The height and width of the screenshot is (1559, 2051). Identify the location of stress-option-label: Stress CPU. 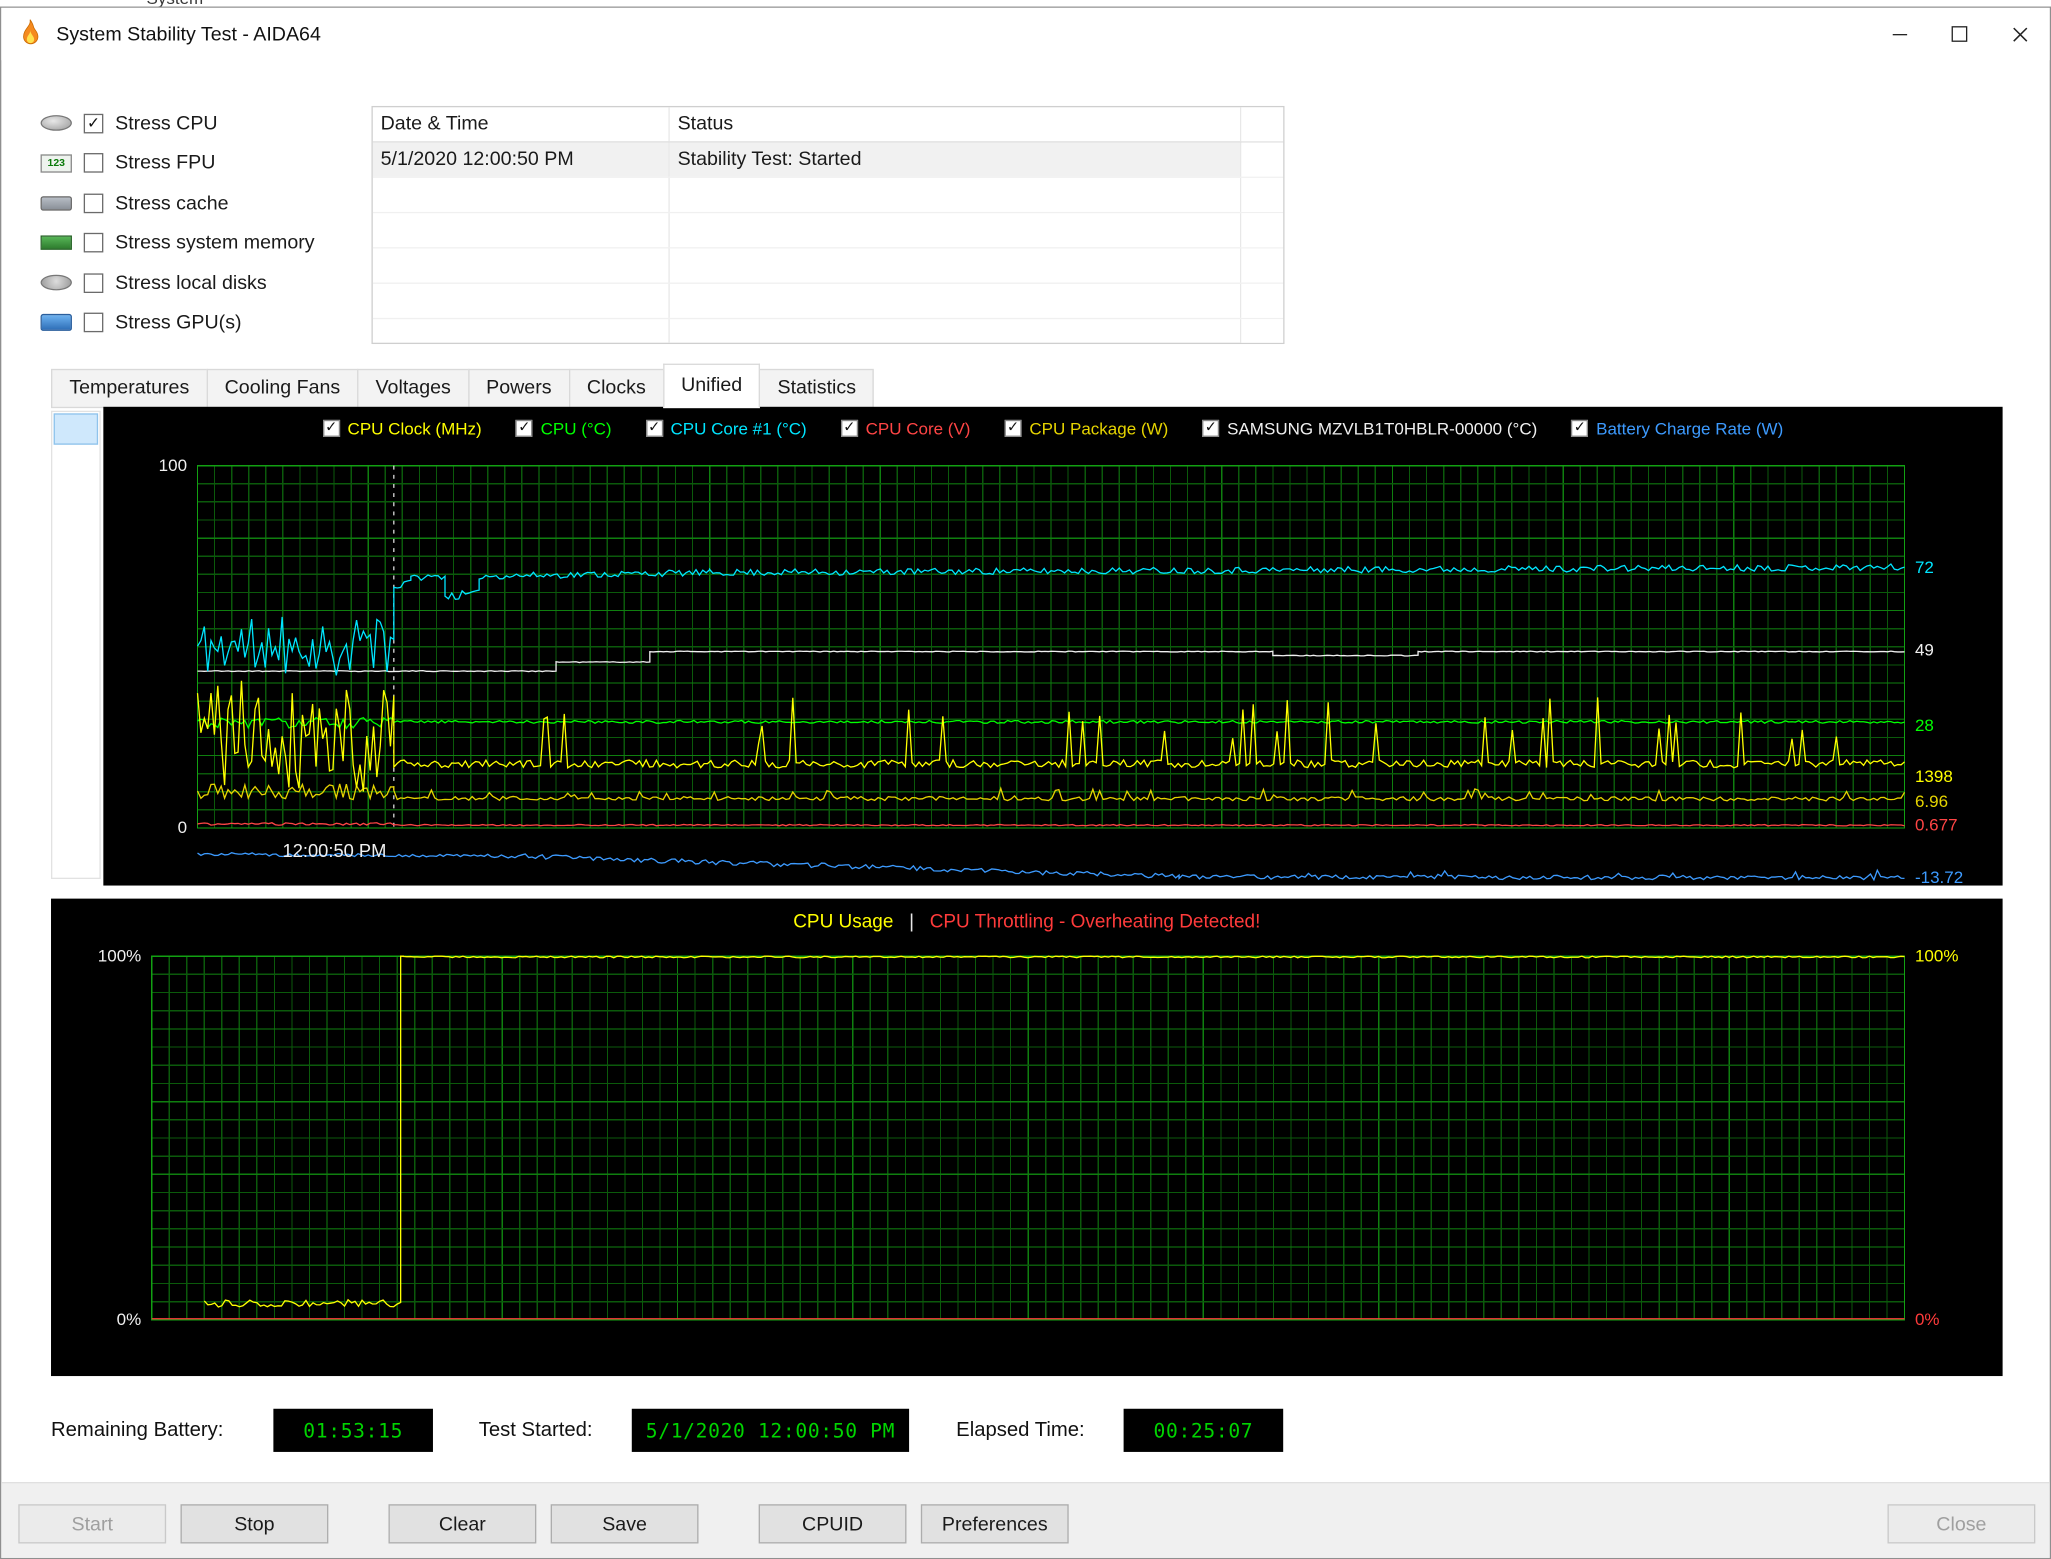
(166, 123).